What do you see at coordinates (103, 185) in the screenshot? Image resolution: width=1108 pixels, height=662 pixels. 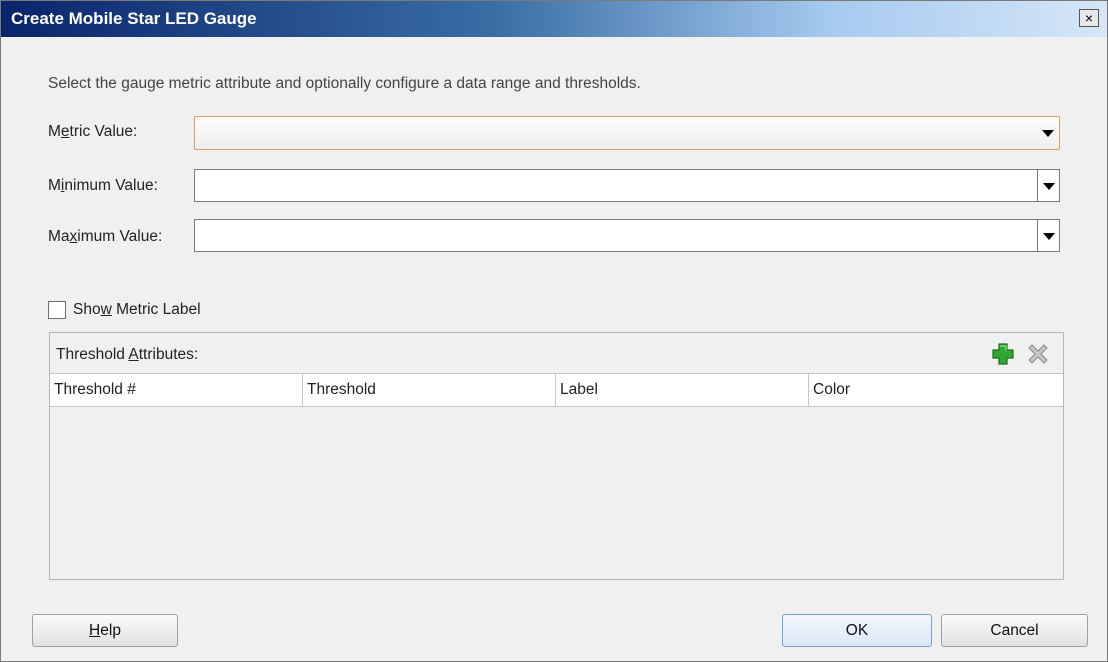 I see `minimum-value-label: Minimum Value:` at bounding box center [103, 185].